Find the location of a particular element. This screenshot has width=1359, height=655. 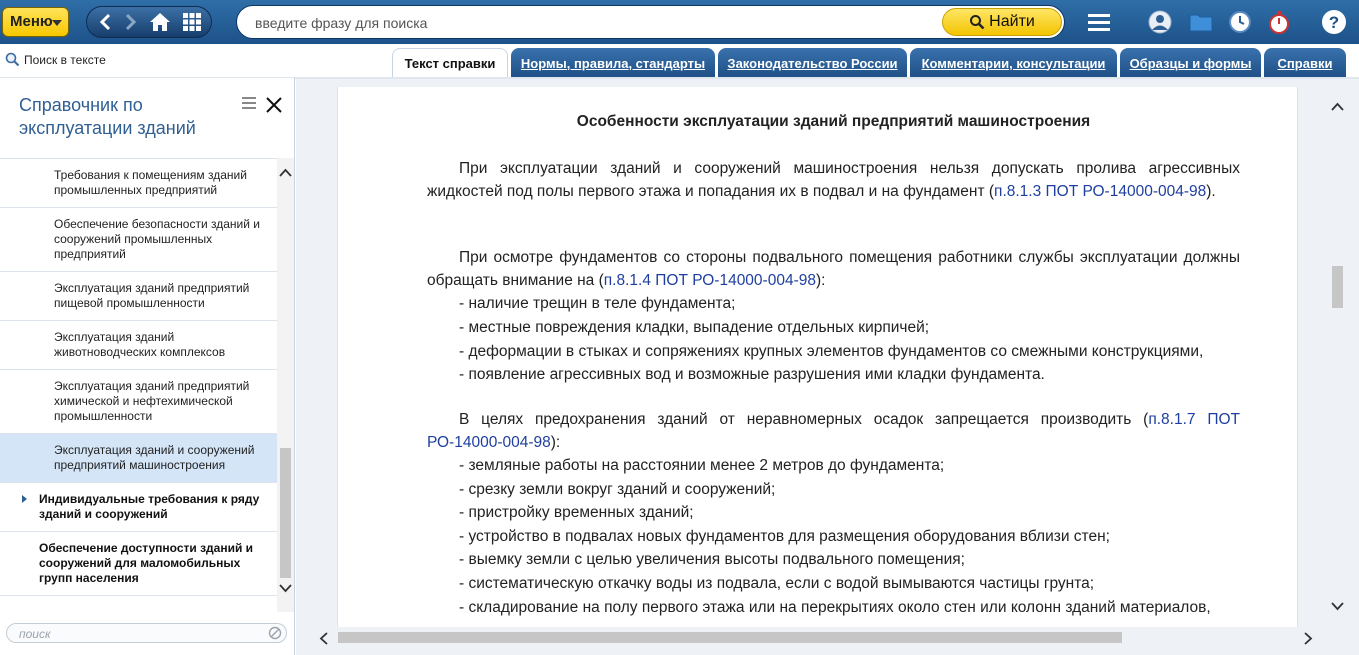

search-bar: Найти is located at coordinates (650, 22).